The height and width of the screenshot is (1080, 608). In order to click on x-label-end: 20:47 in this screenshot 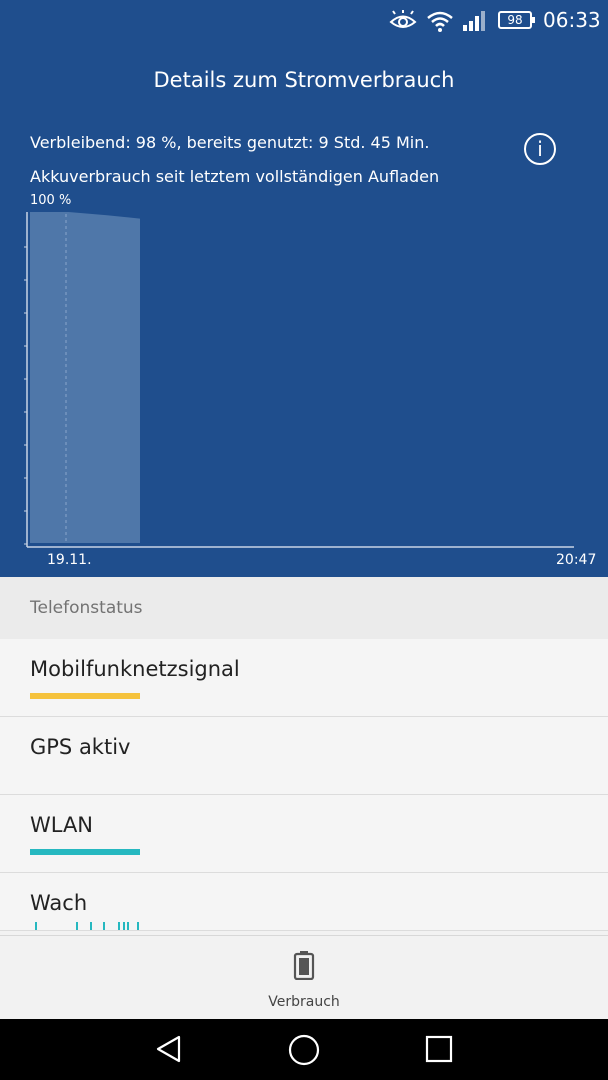, I will do `click(576, 560)`.